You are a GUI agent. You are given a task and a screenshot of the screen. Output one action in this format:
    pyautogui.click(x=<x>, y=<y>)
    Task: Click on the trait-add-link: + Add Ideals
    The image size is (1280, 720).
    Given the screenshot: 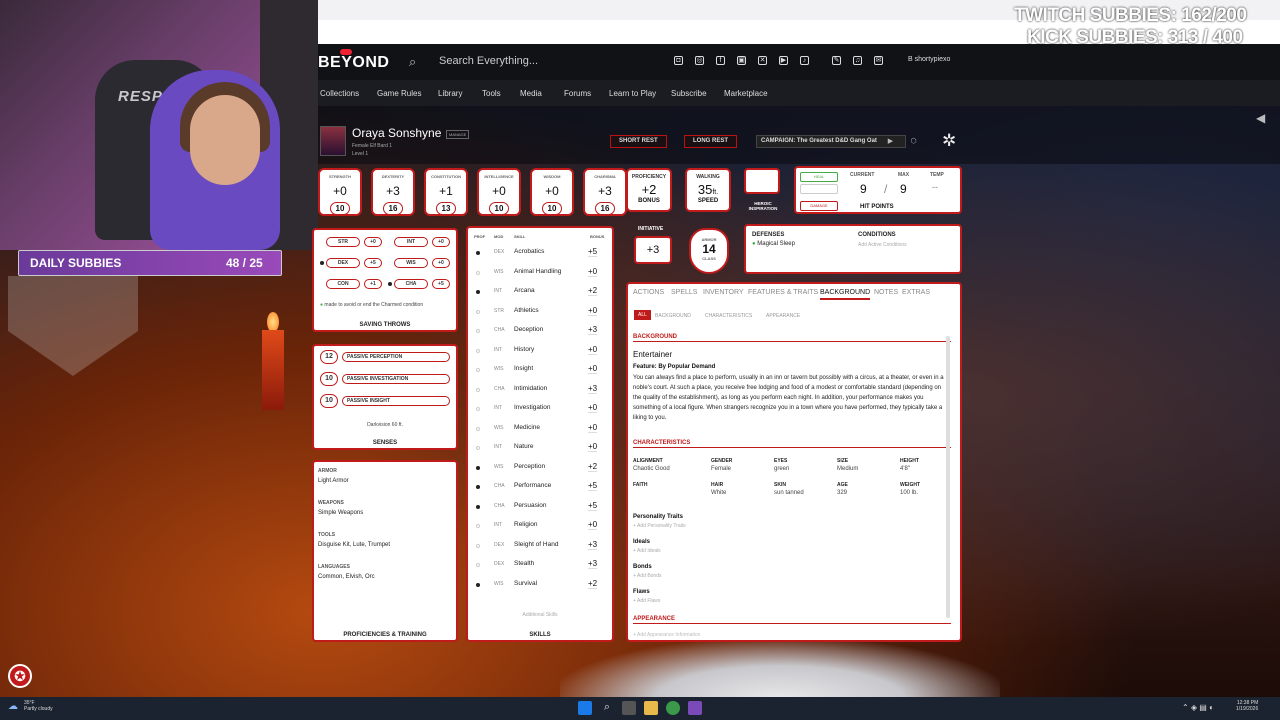 What is the action you would take?
    pyautogui.click(x=647, y=551)
    